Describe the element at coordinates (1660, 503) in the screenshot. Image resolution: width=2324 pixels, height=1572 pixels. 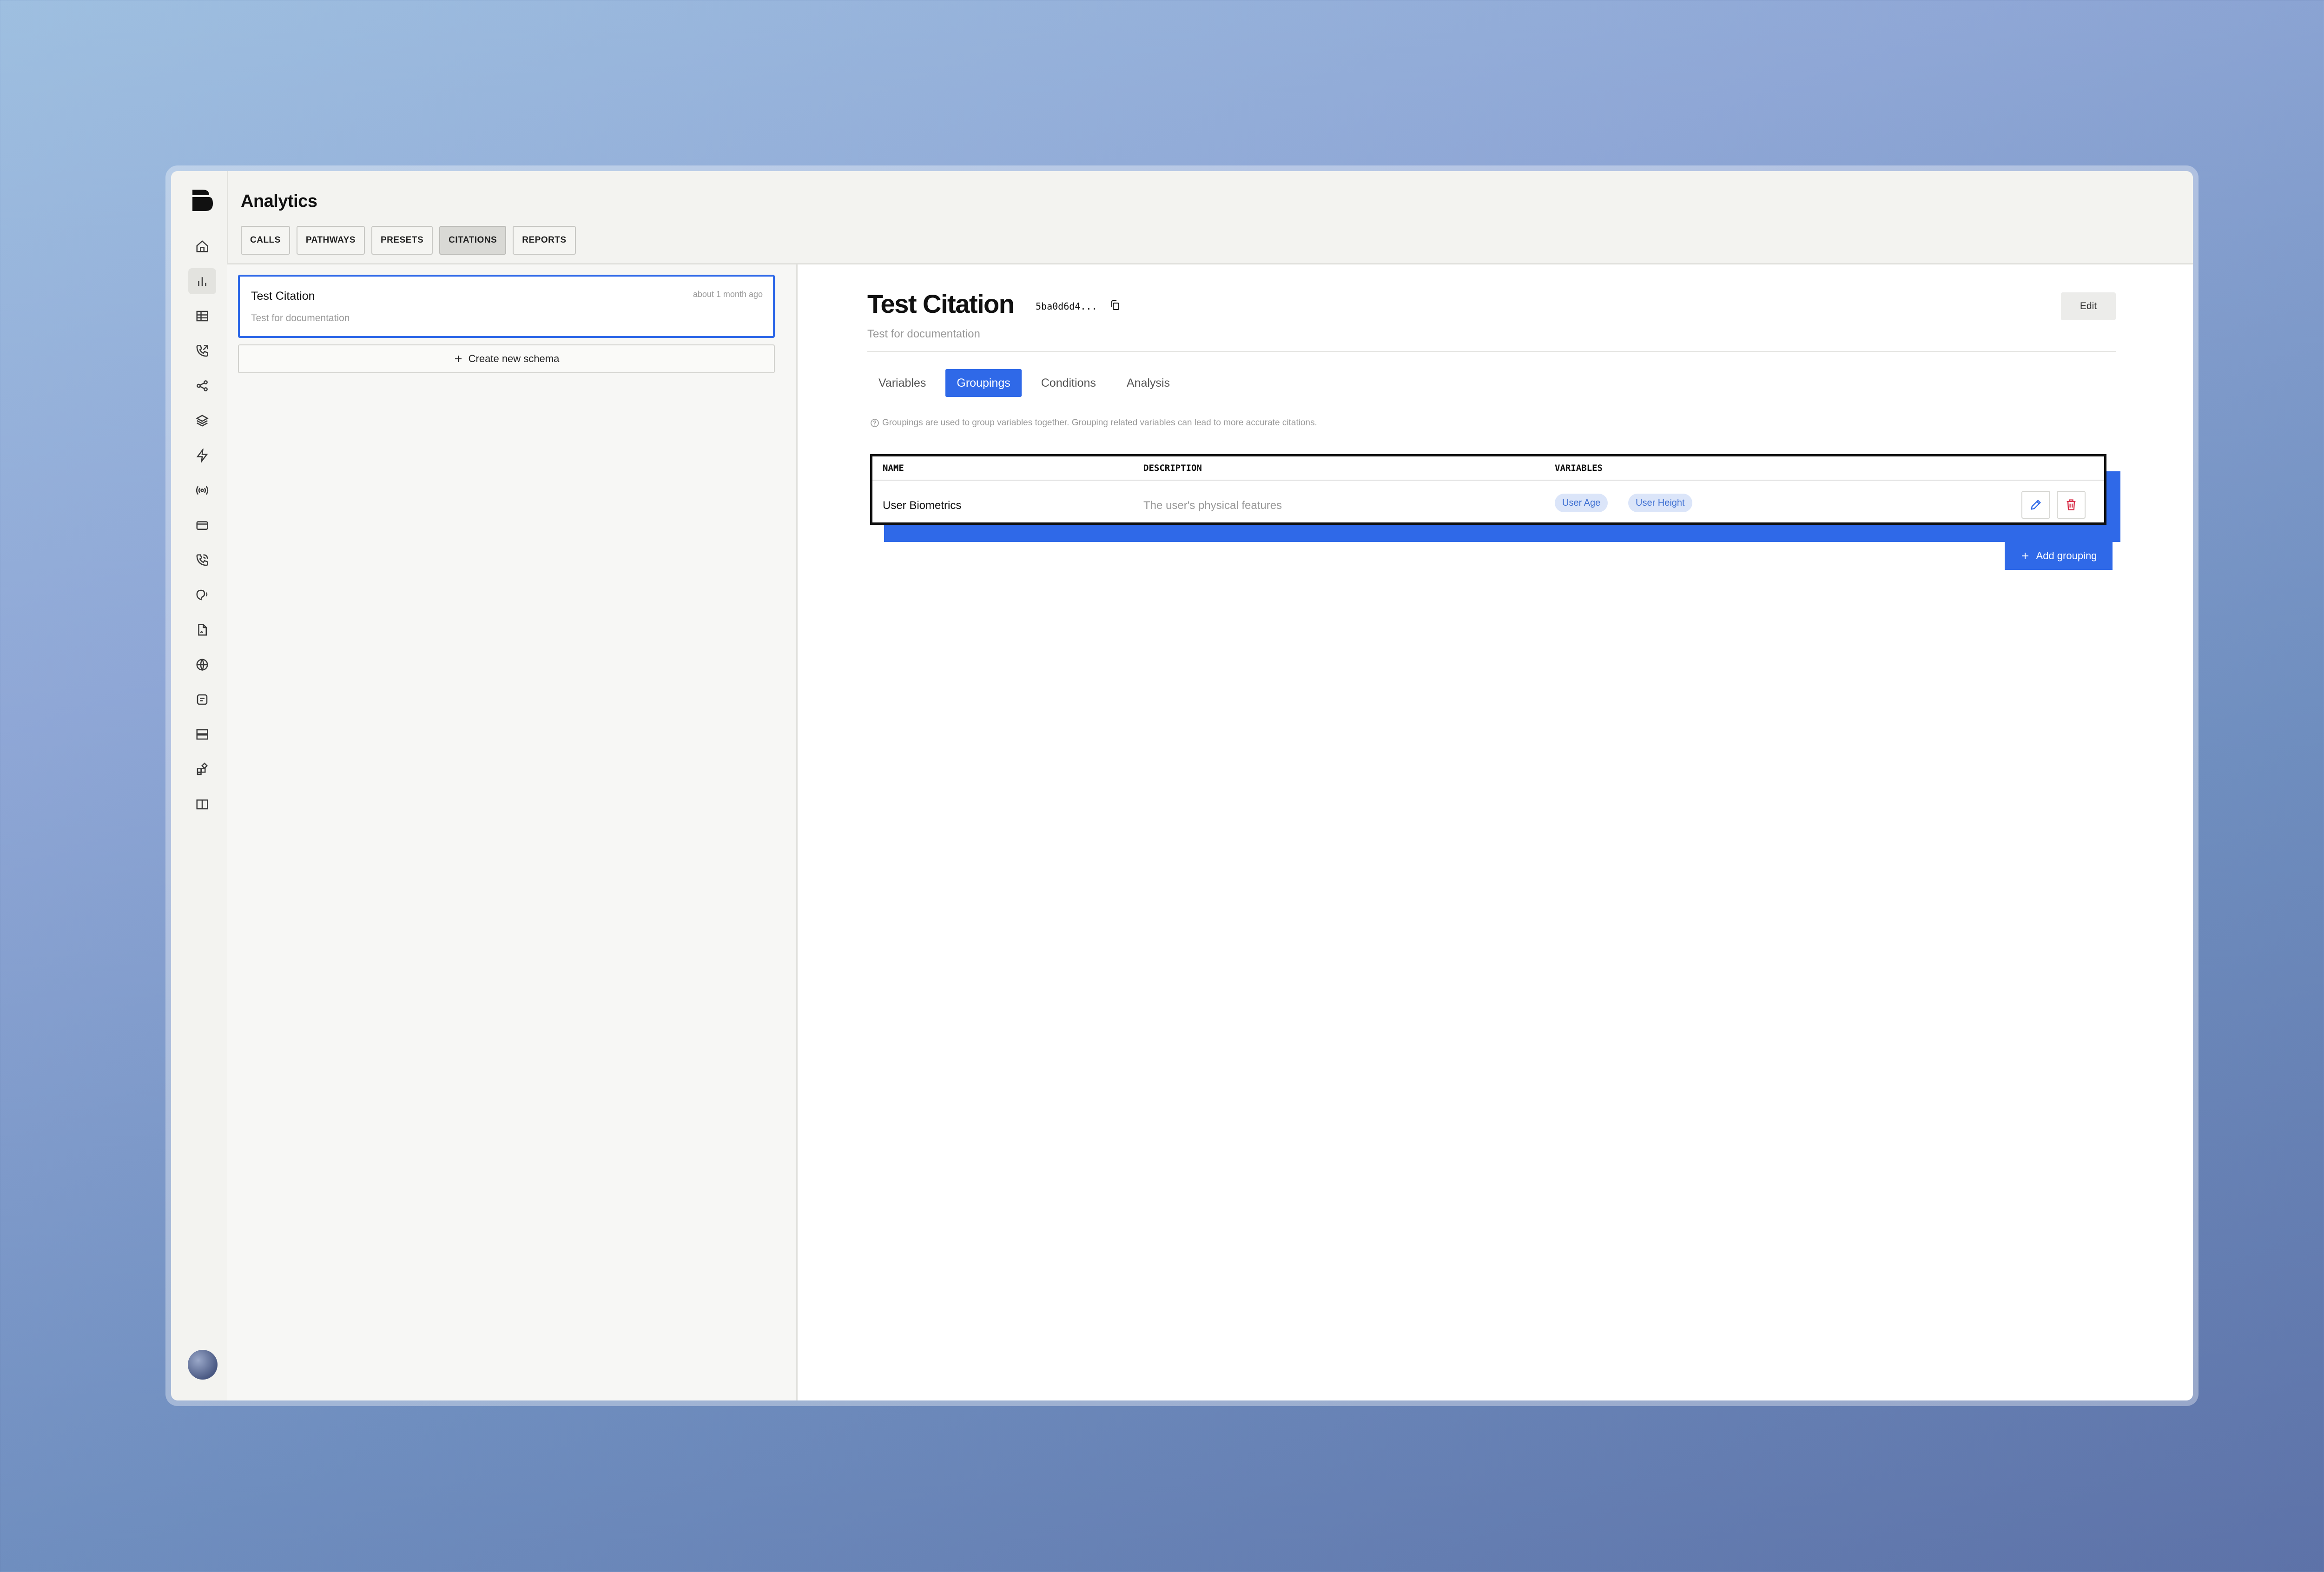
I see `variable-pill: User Height` at that location.